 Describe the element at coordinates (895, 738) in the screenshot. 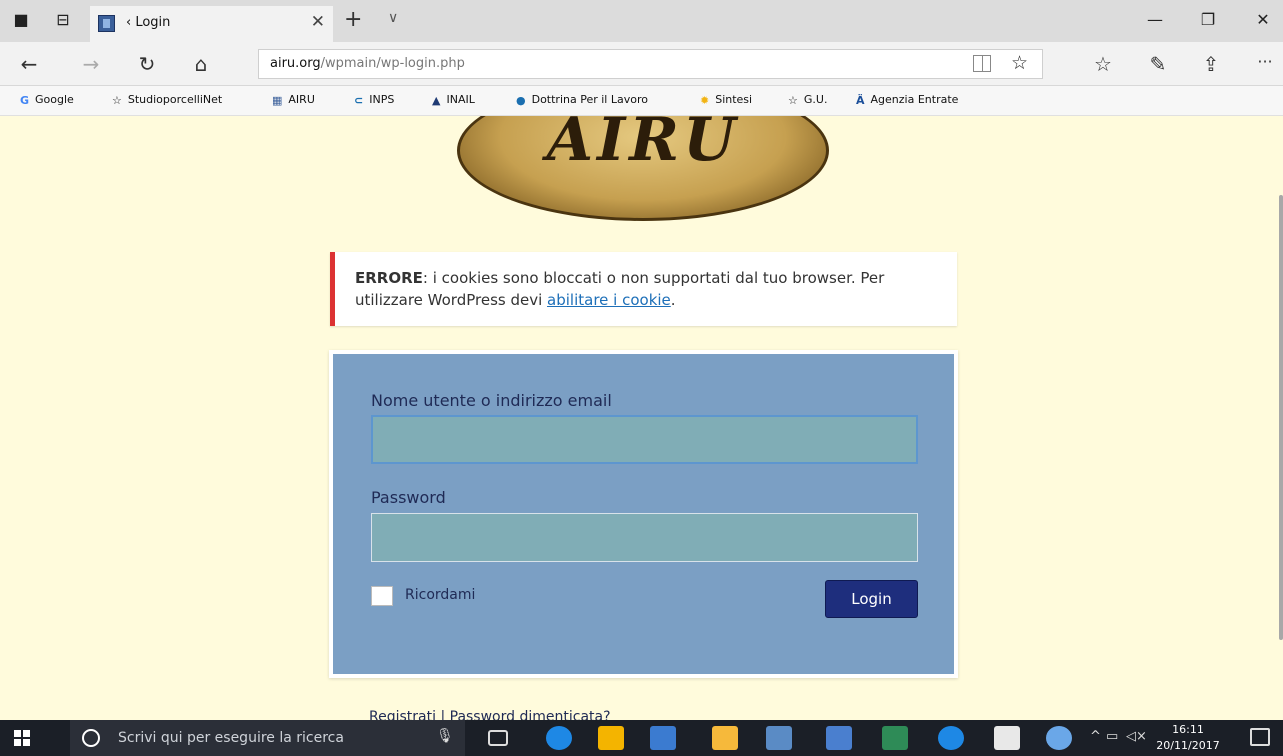

I see `excel-icon` at that location.